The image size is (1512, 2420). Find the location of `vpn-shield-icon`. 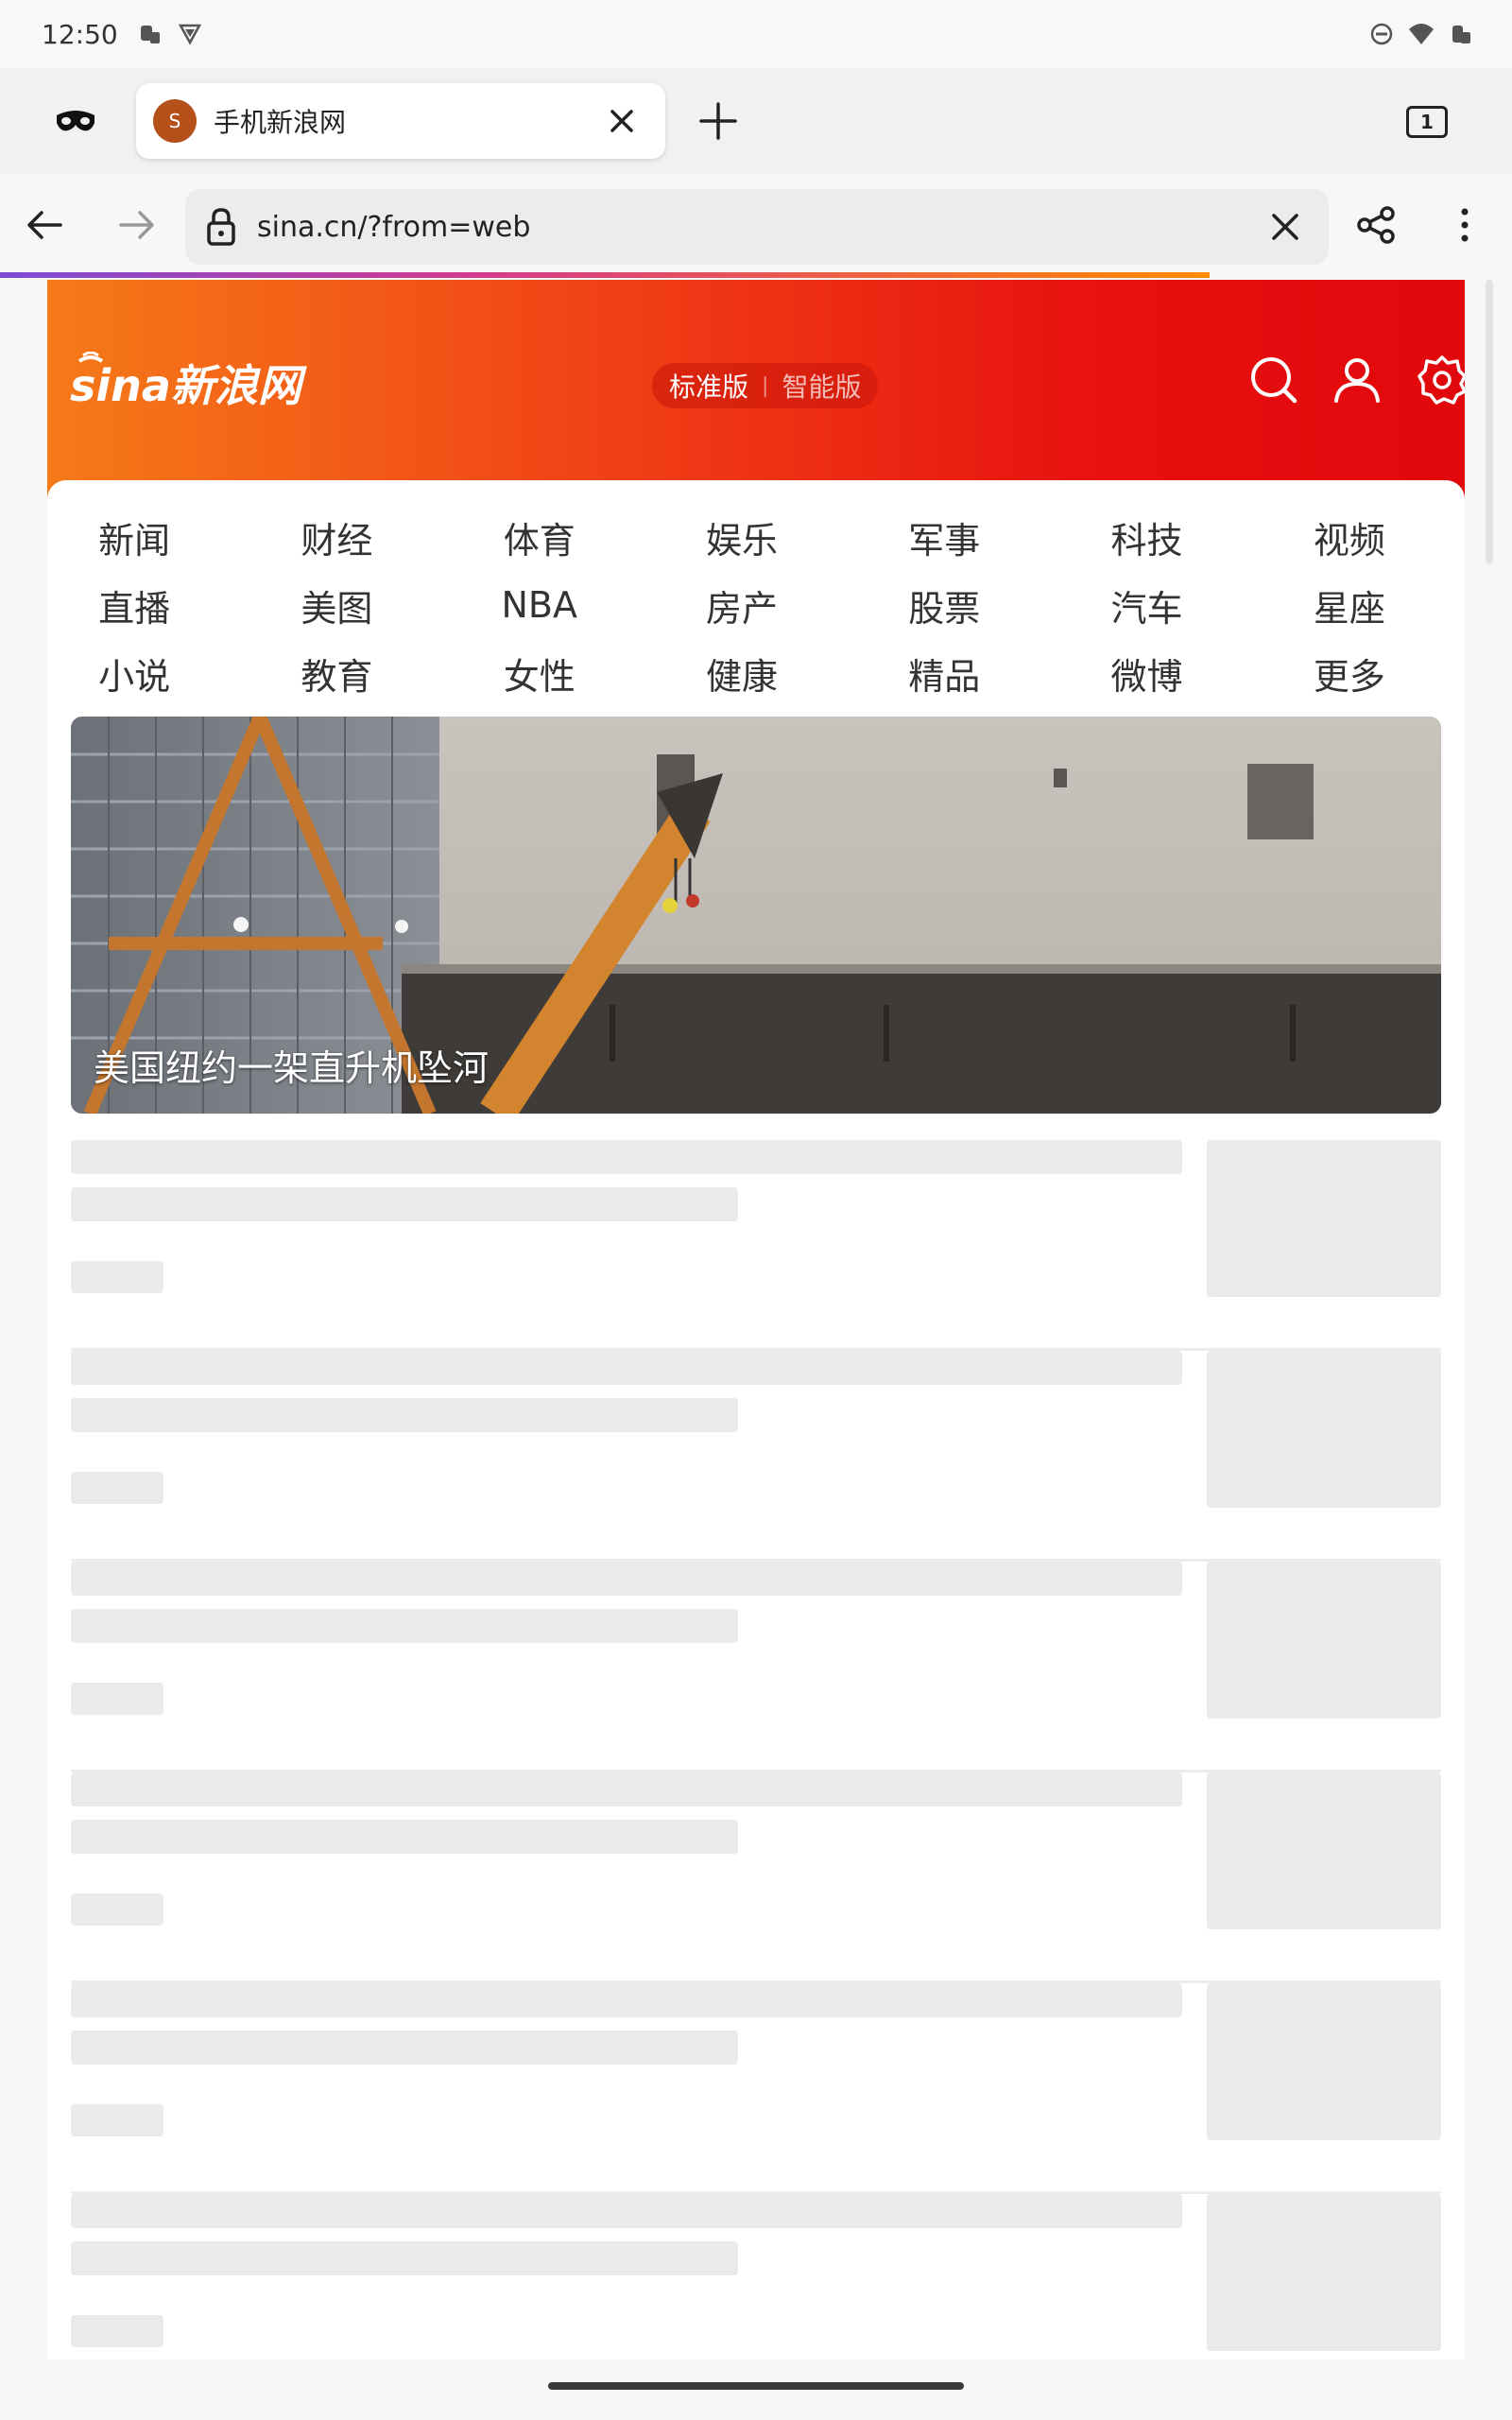

vpn-shield-icon is located at coordinates (190, 34).